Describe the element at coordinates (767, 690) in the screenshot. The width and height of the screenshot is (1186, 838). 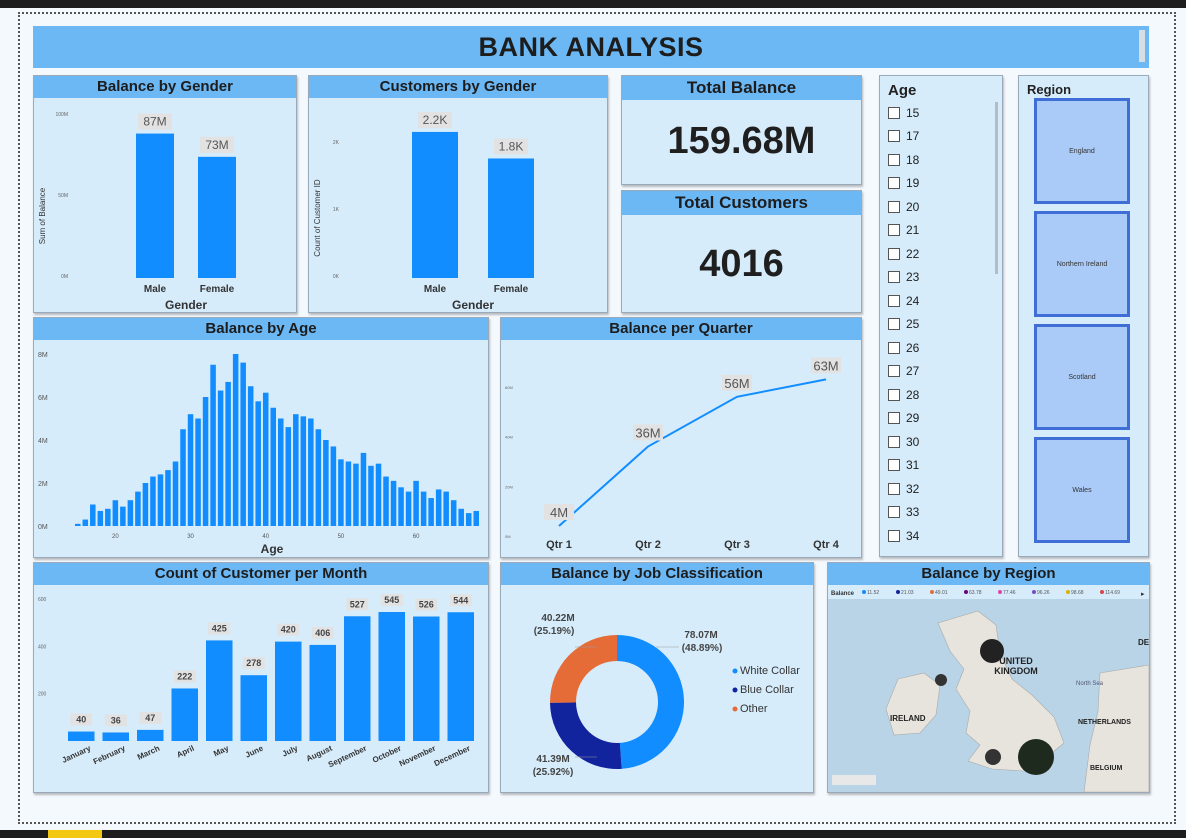
I see `legend-item: Blue Collar` at that location.